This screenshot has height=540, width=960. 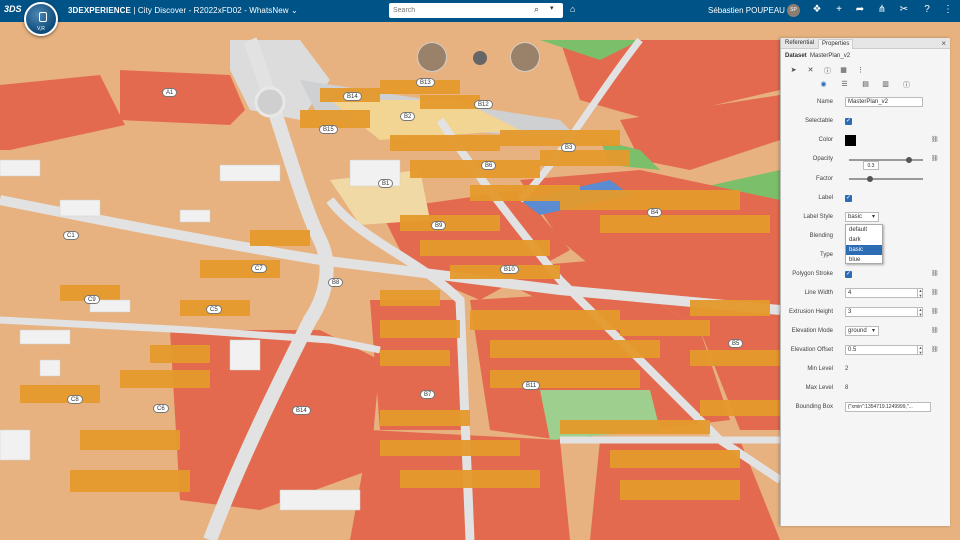 I want to click on search-icon: ⌕, so click(x=536, y=9).